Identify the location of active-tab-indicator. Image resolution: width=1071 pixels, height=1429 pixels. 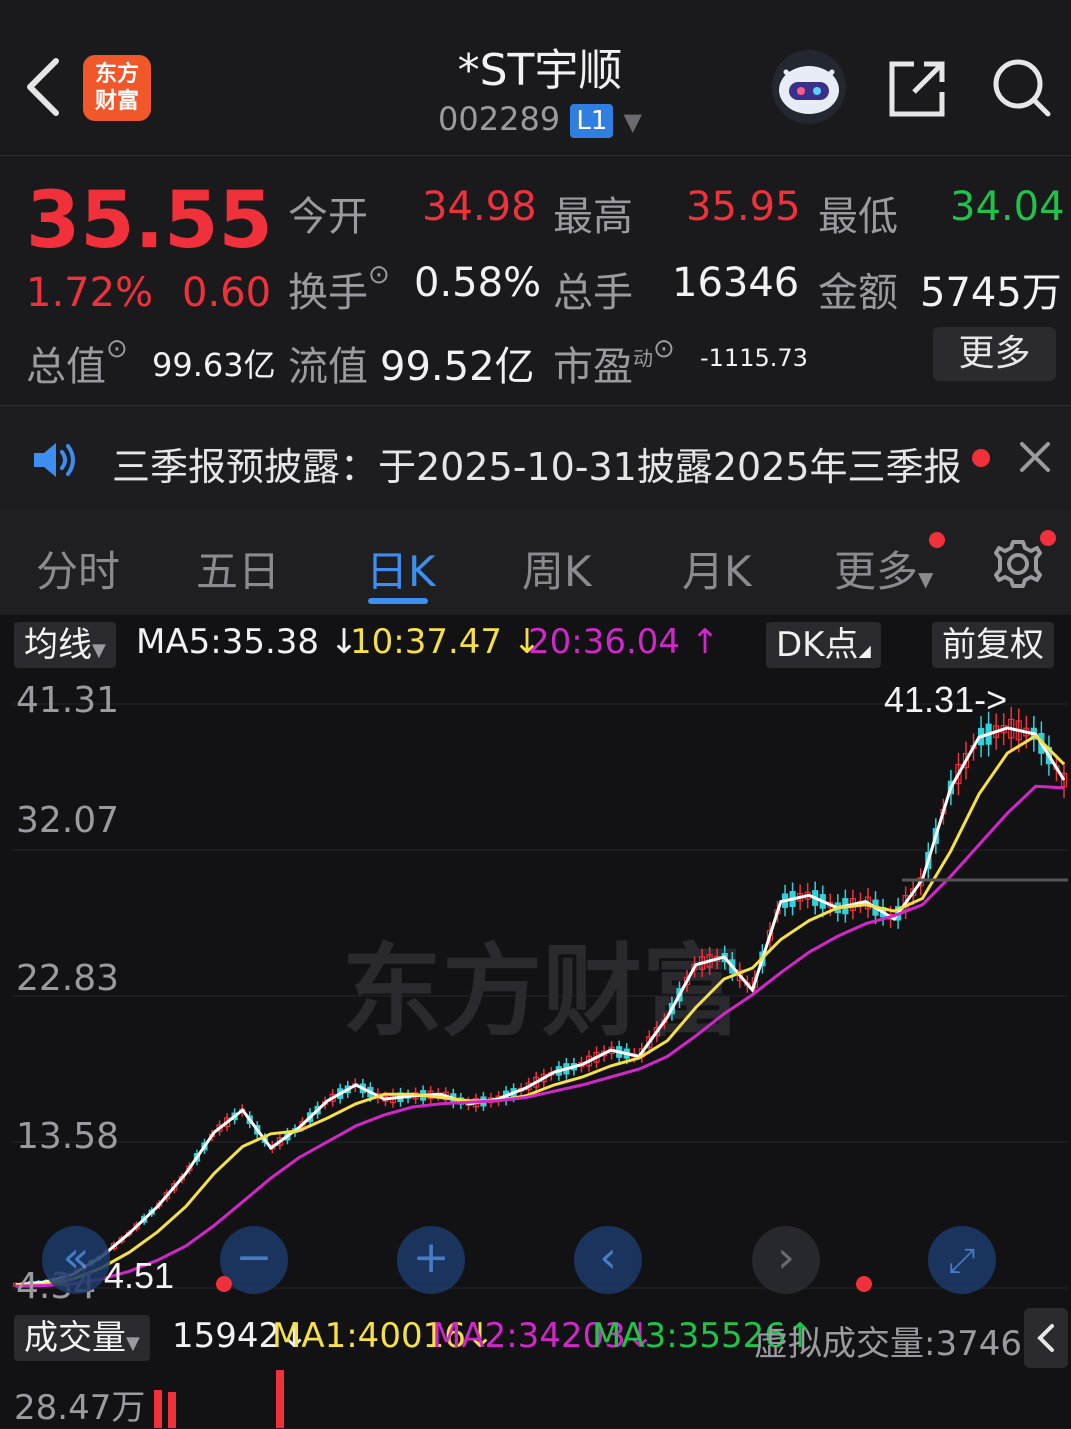
(398, 601).